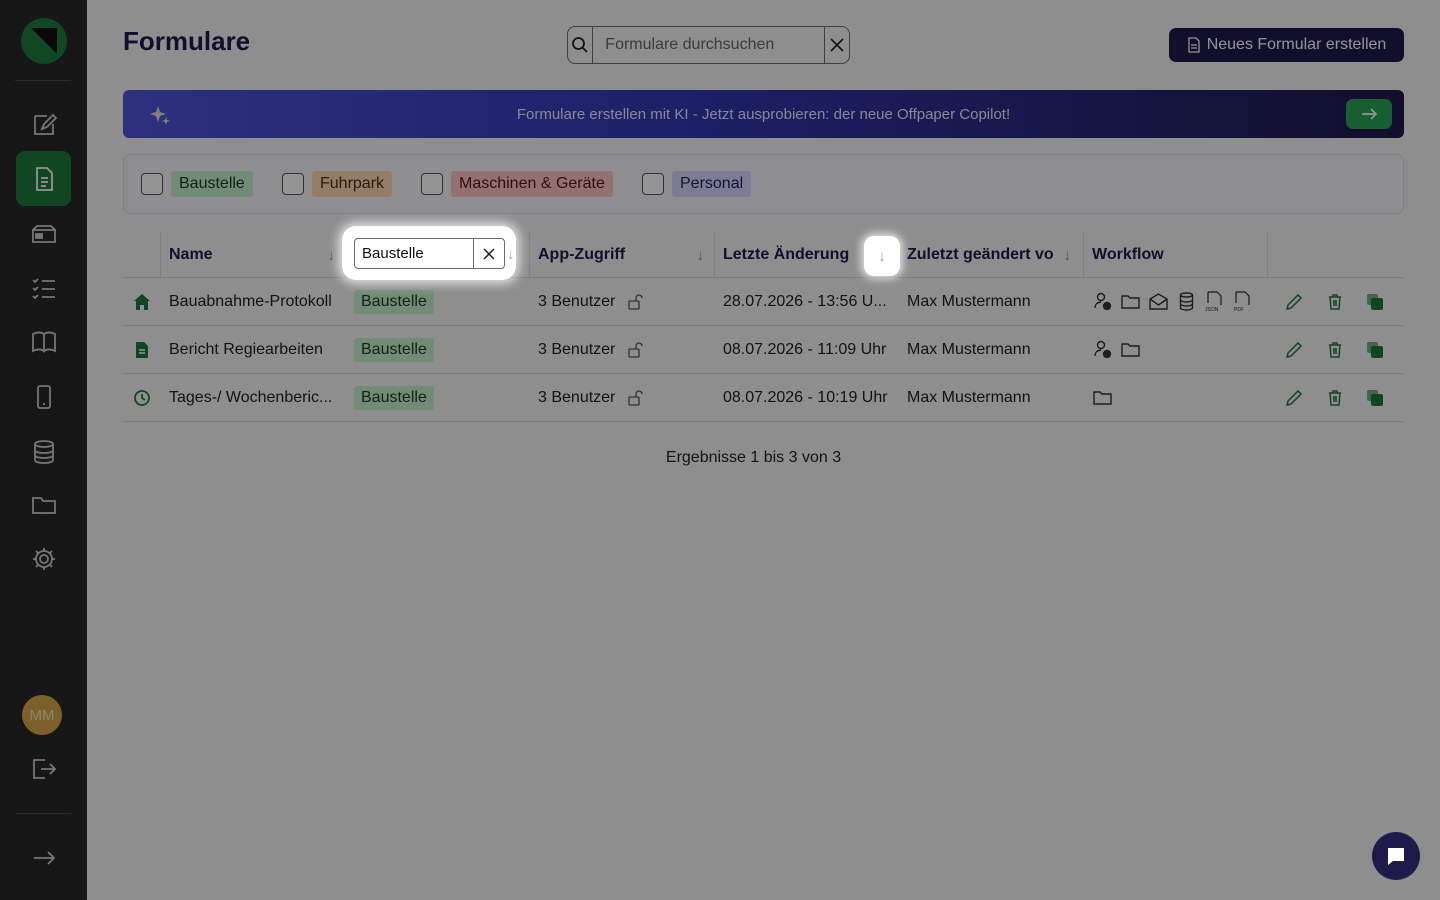 The image size is (1440, 900). I want to click on document-icon, so click(142, 349).